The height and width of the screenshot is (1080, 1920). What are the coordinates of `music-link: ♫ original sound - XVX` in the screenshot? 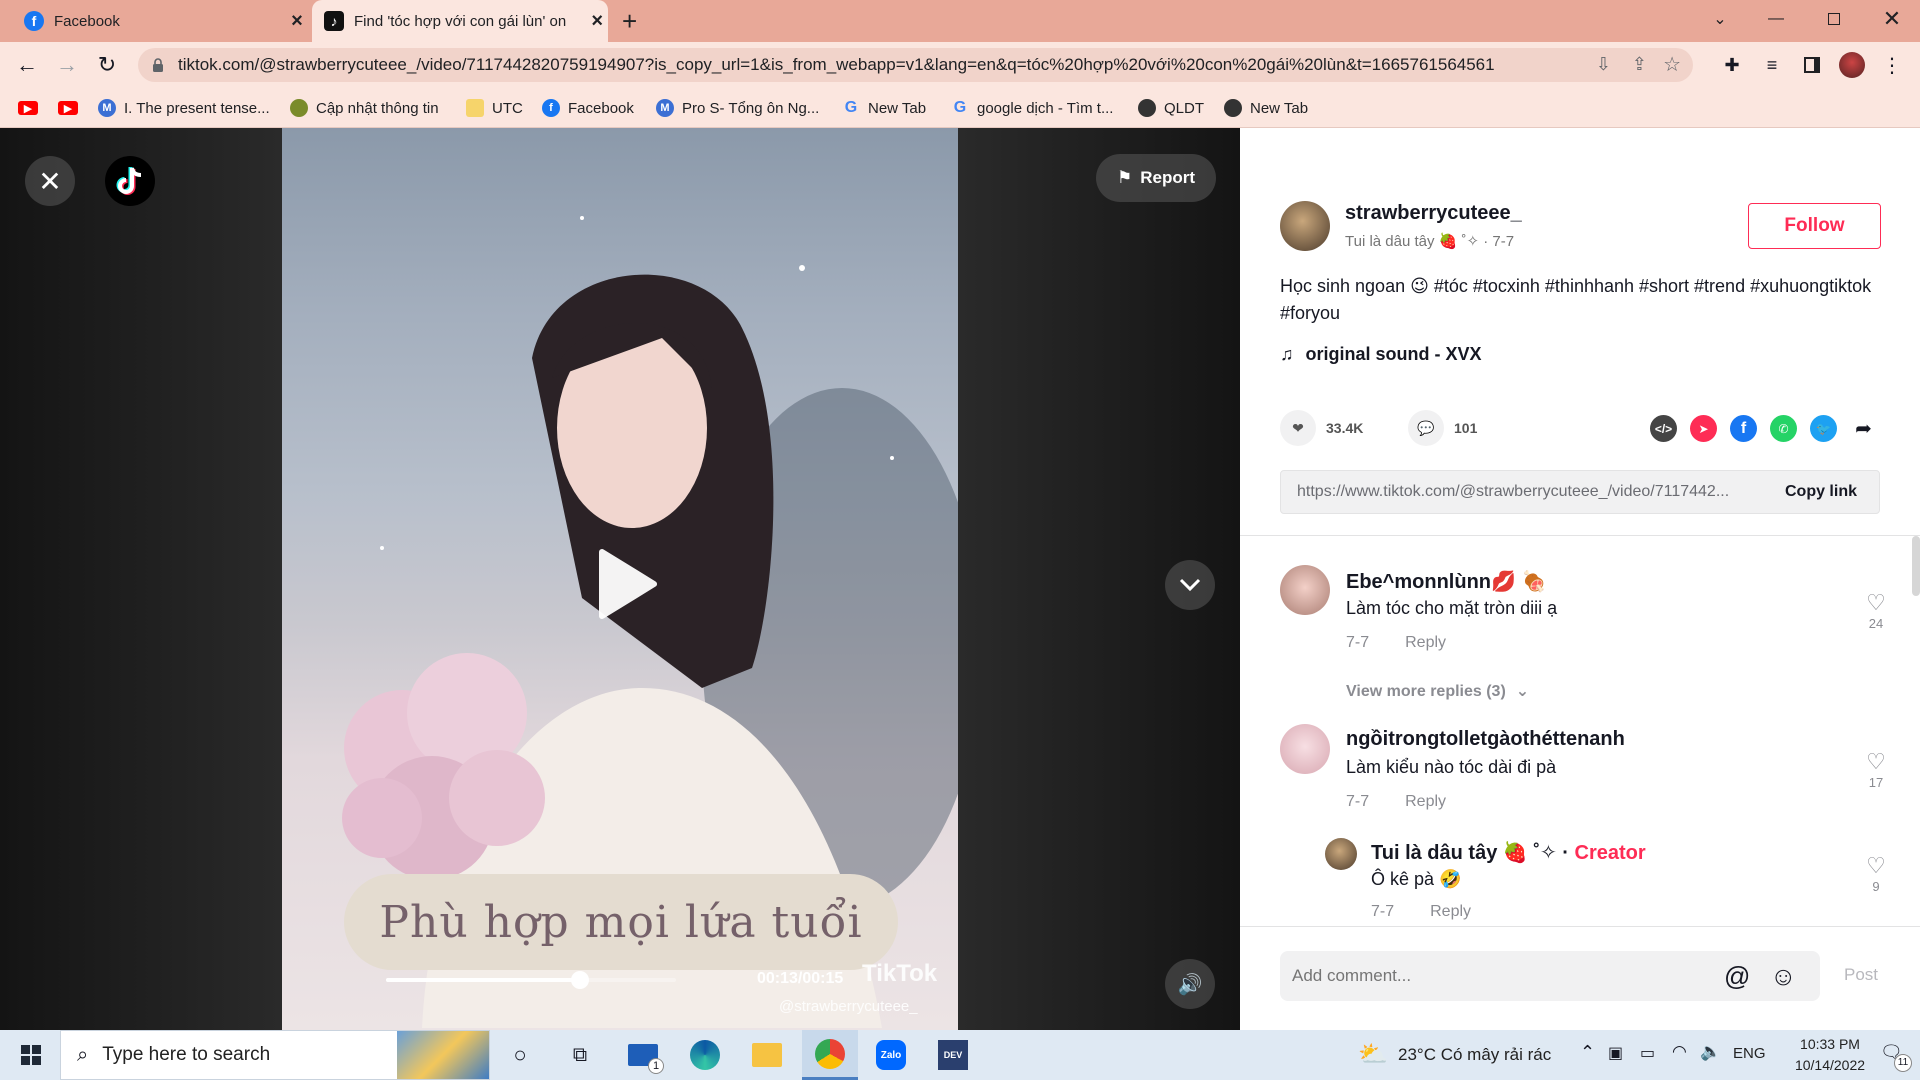 It's located at (1381, 354).